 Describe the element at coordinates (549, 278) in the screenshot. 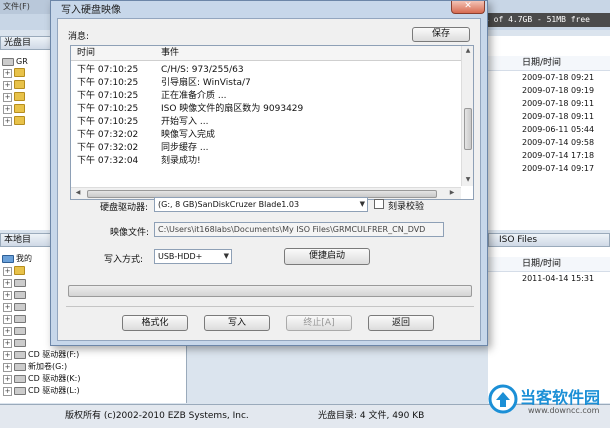

I see `list-item: 2011-04-14 15:31` at that location.